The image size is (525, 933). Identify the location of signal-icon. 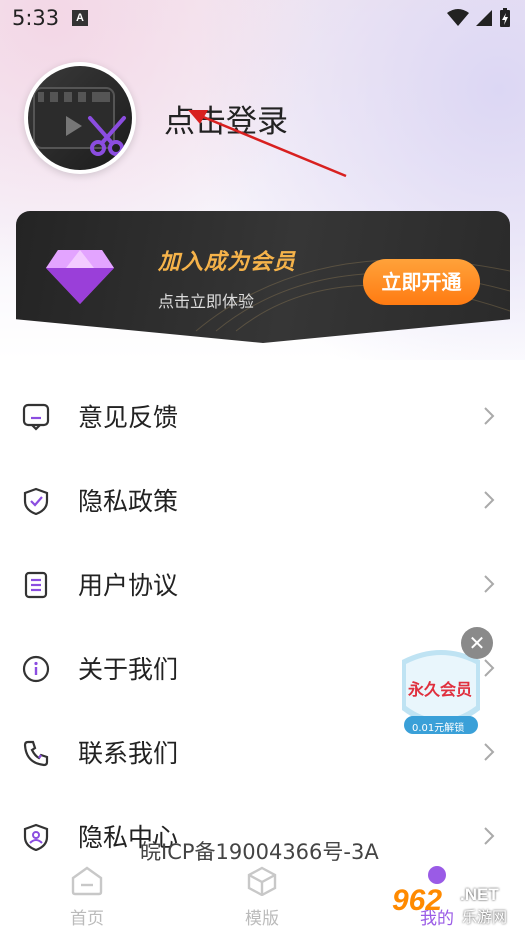
(484, 18).